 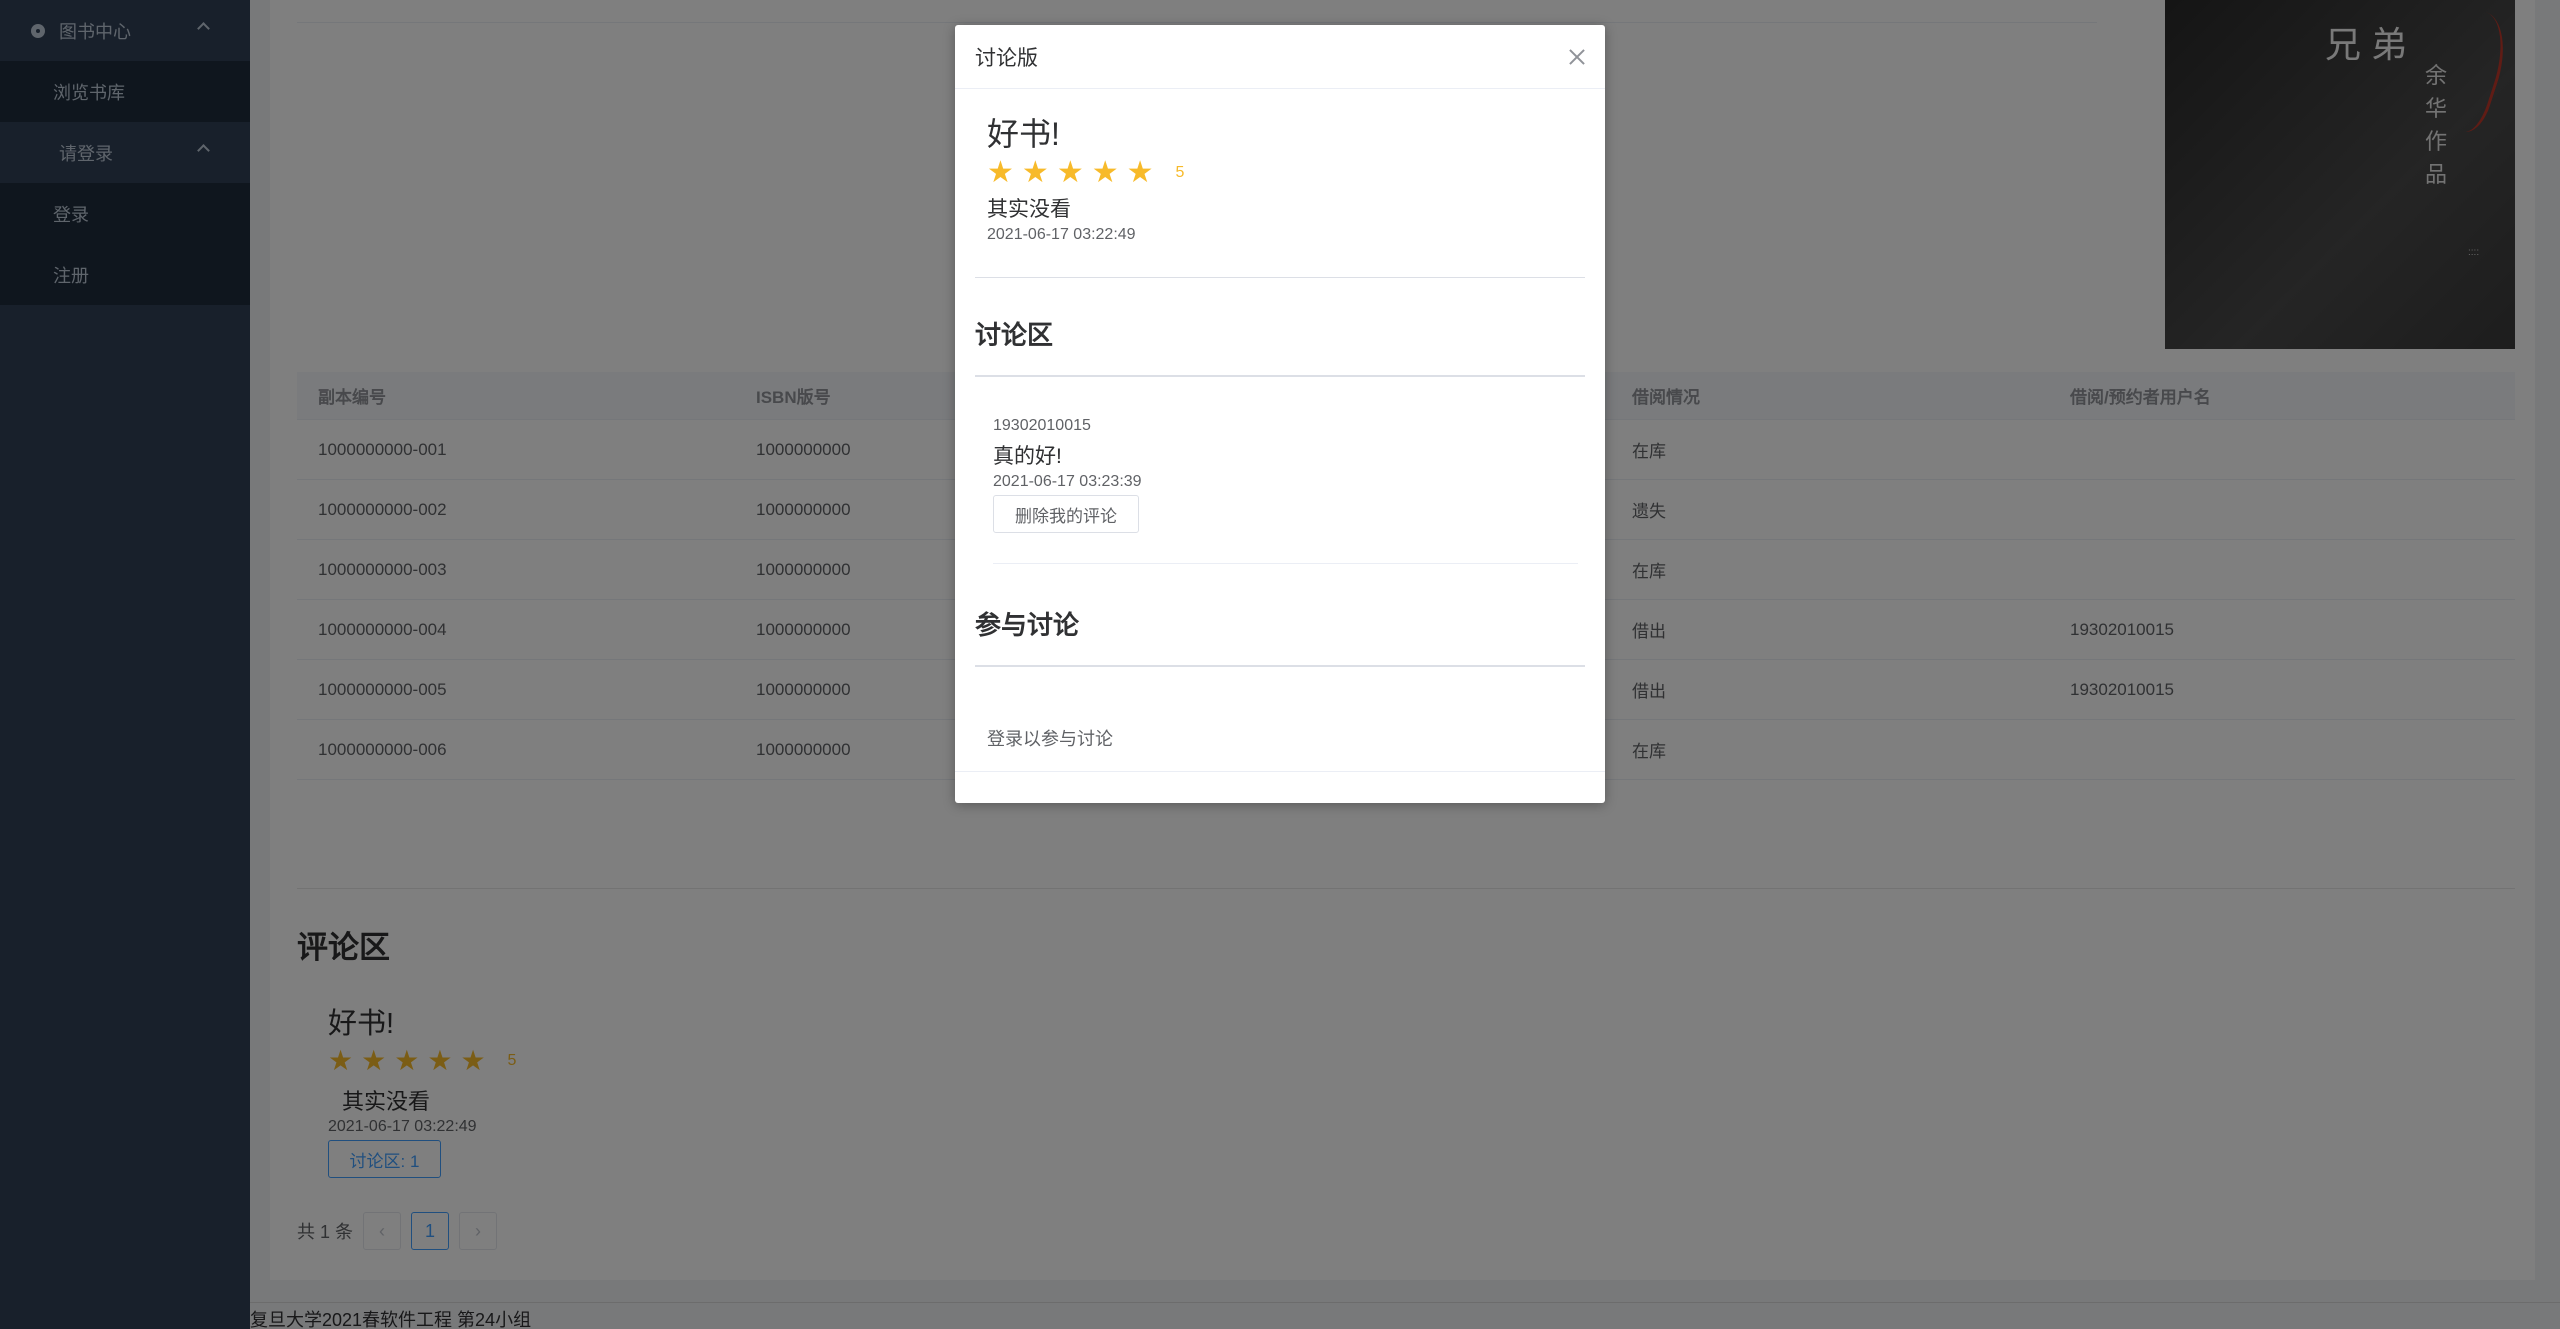 What do you see at coordinates (1006, 58) in the screenshot?
I see `dialog-title: 讨论版` at bounding box center [1006, 58].